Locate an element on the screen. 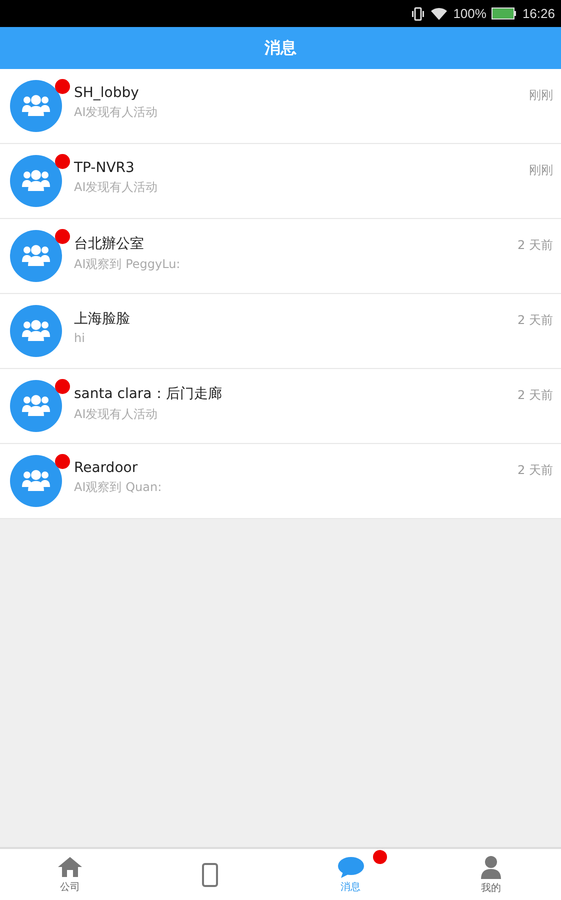 The image size is (561, 900). tab-item: 我的 is located at coordinates (490, 874).